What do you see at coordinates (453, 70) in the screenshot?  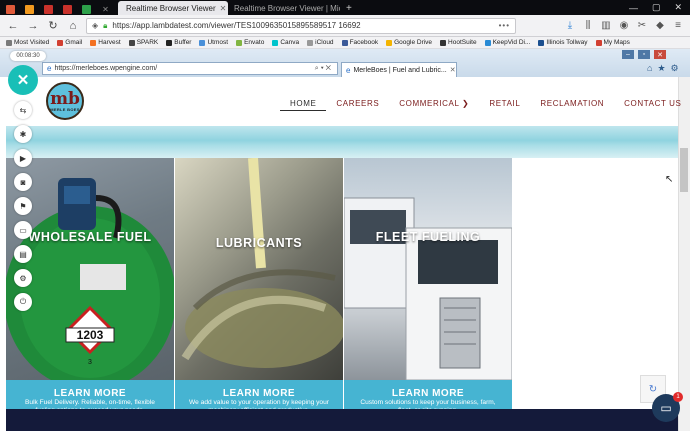 I see `remote-tab-close-icon: ✕` at bounding box center [453, 70].